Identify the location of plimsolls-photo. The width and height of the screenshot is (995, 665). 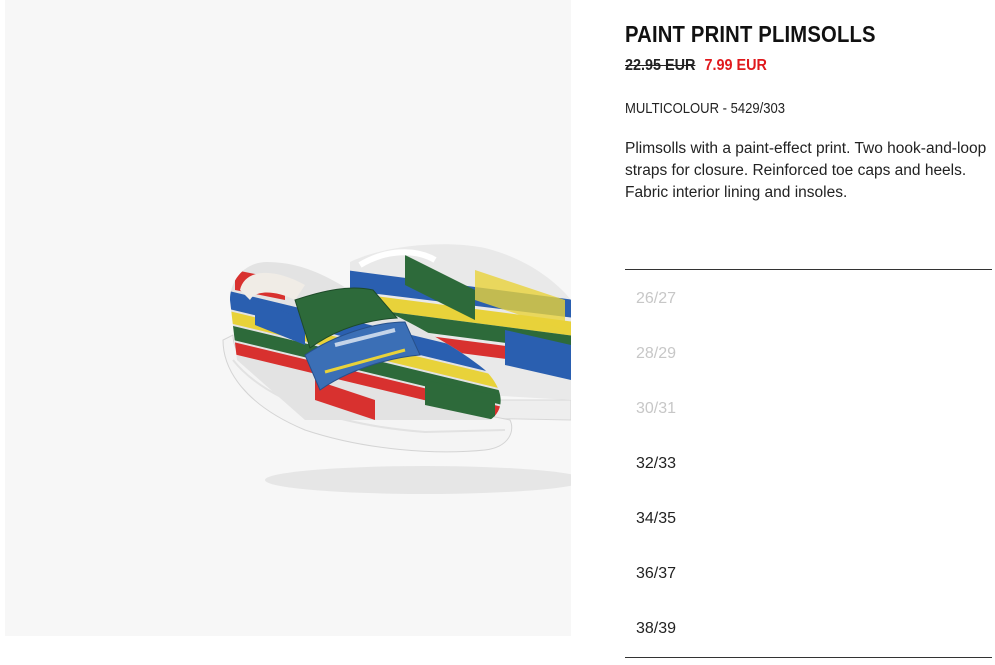
(396, 369).